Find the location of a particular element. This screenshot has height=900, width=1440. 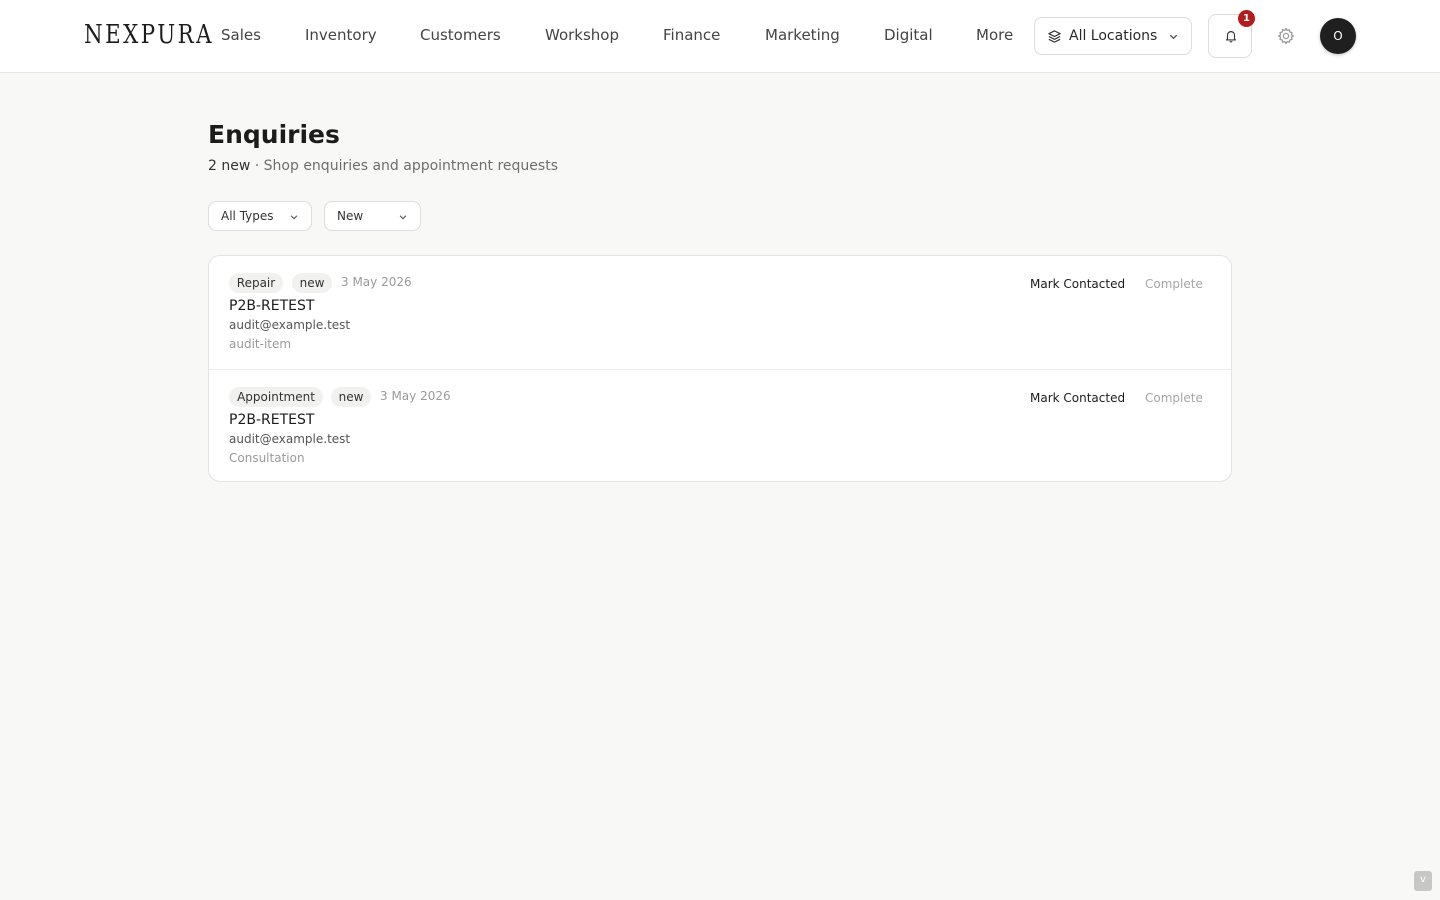

nav-item-sales: Sales is located at coordinates (241, 35).